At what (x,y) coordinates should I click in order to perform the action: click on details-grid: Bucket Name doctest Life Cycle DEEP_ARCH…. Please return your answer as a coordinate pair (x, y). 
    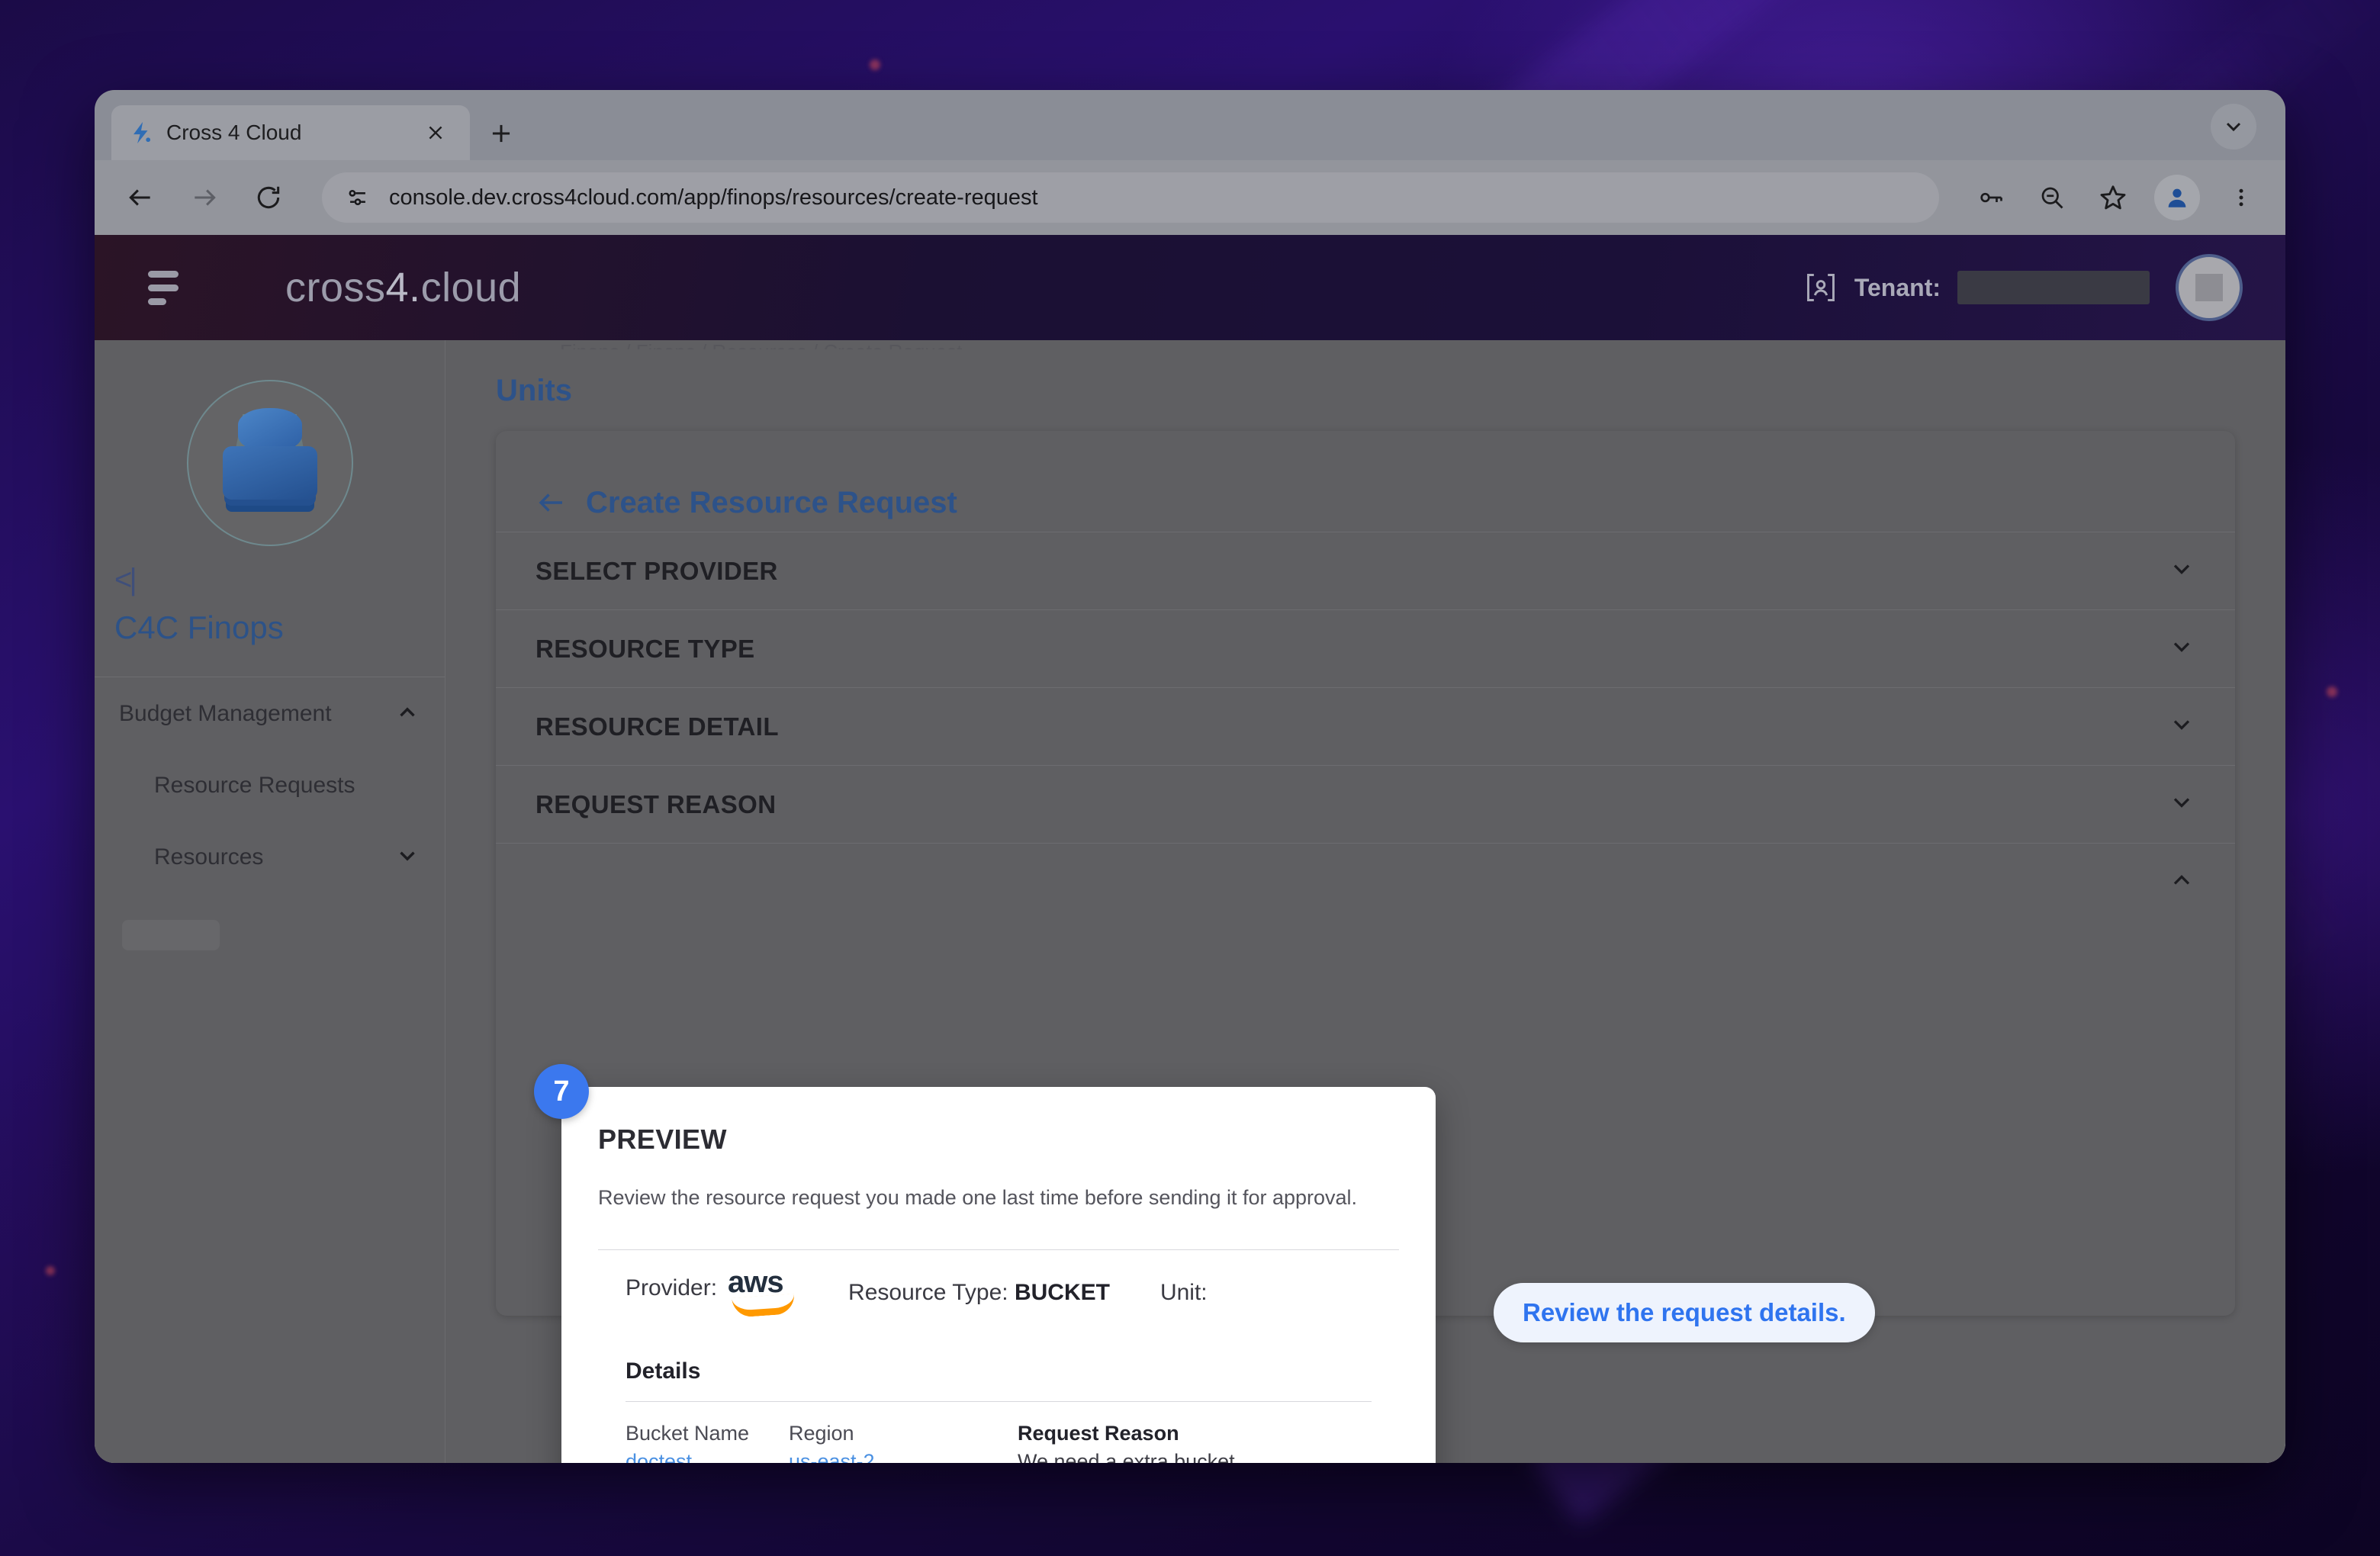
    Looking at the image, I should click on (998, 1432).